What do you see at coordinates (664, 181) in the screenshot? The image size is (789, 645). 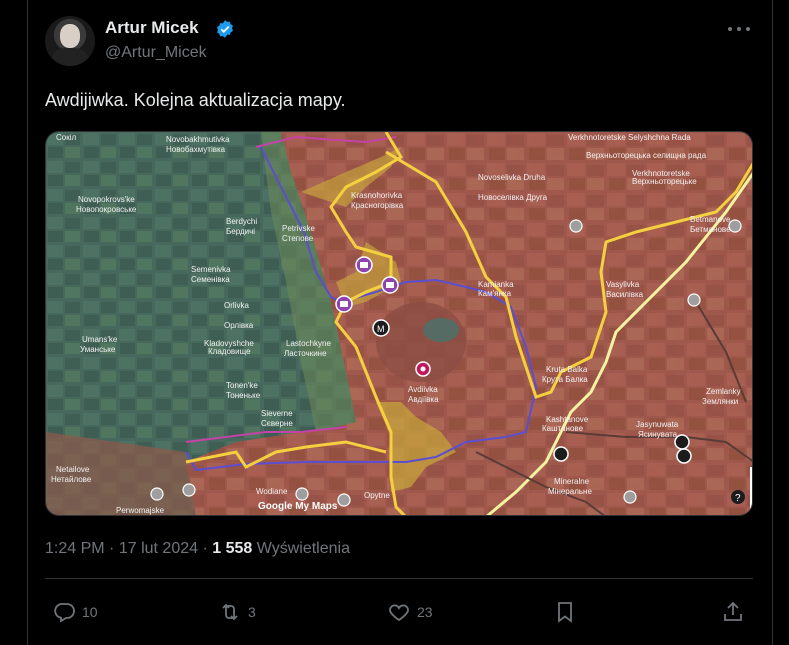 I see `label-verkhnotoretske-uk: Верхньоторецьке` at bounding box center [664, 181].